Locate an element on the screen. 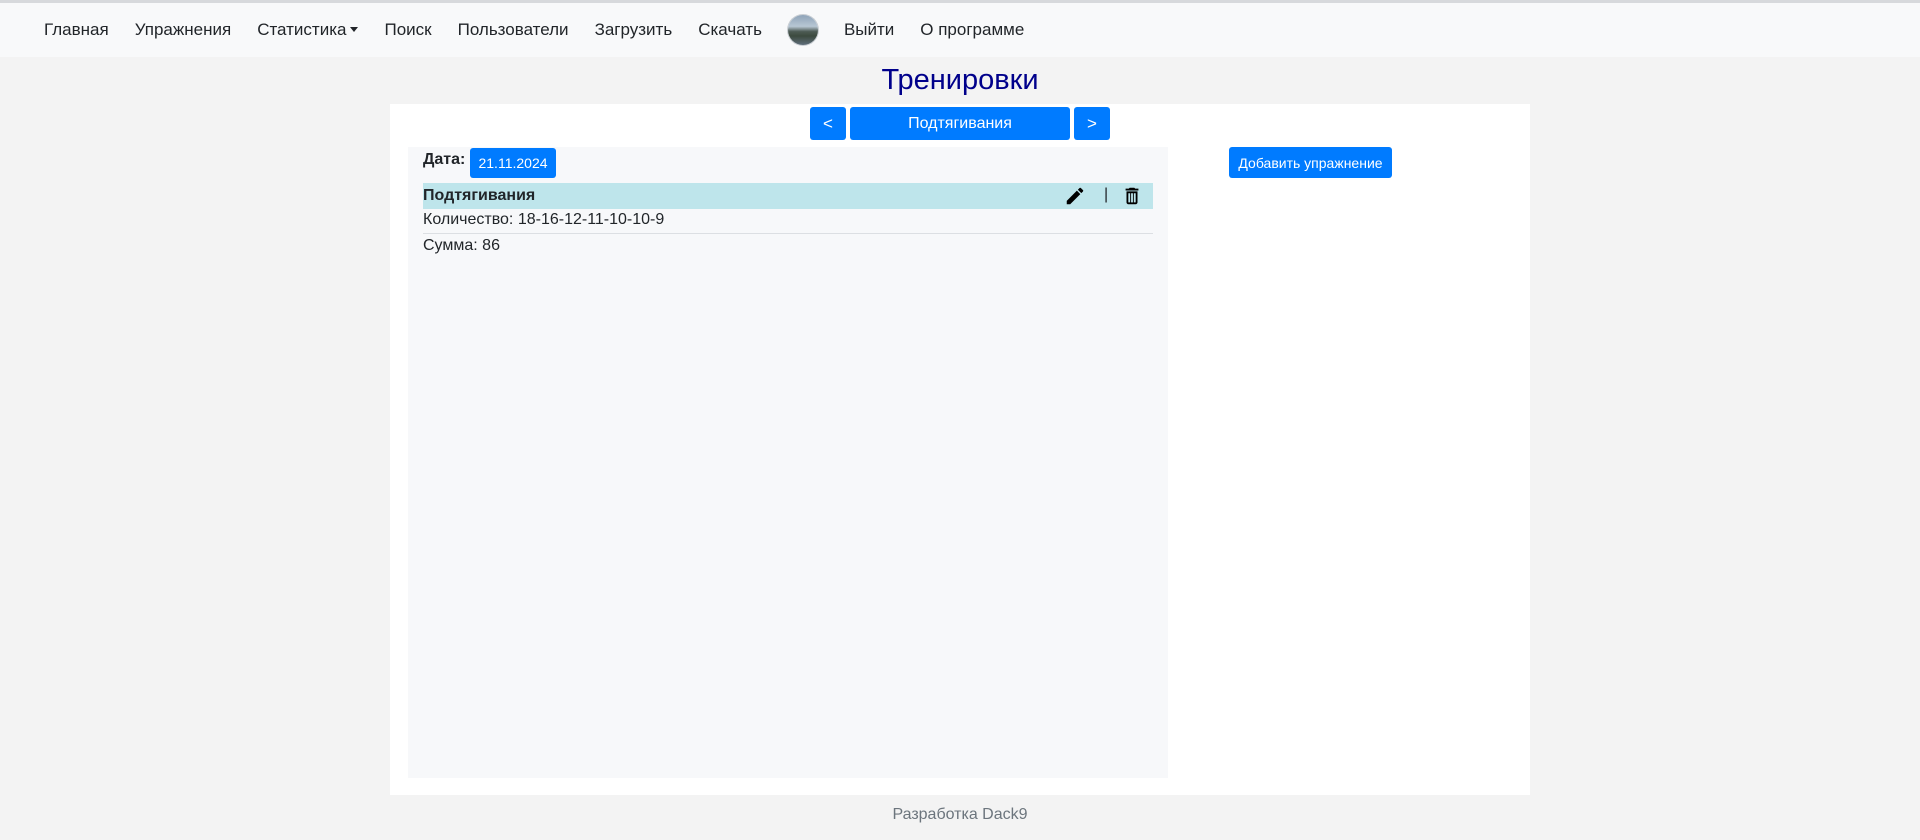 This screenshot has height=840, width=1920. caret-down-icon is located at coordinates (354, 29).